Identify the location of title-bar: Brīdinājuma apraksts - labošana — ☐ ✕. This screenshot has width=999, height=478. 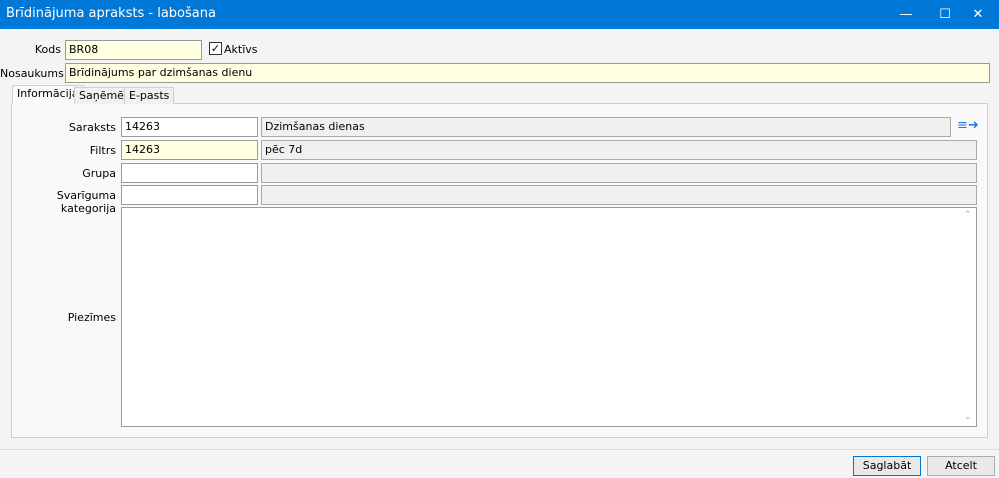
(499, 14).